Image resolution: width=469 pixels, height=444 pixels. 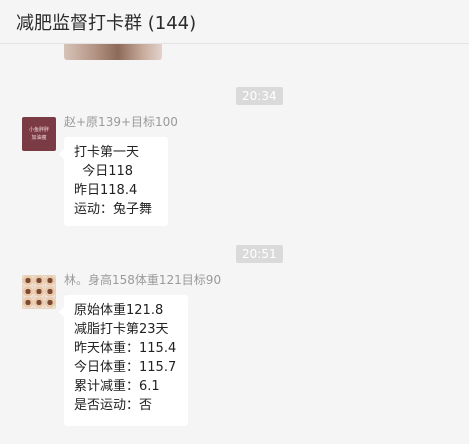 What do you see at coordinates (119, 310) in the screenshot?
I see `message-line: 原始体重121.8` at bounding box center [119, 310].